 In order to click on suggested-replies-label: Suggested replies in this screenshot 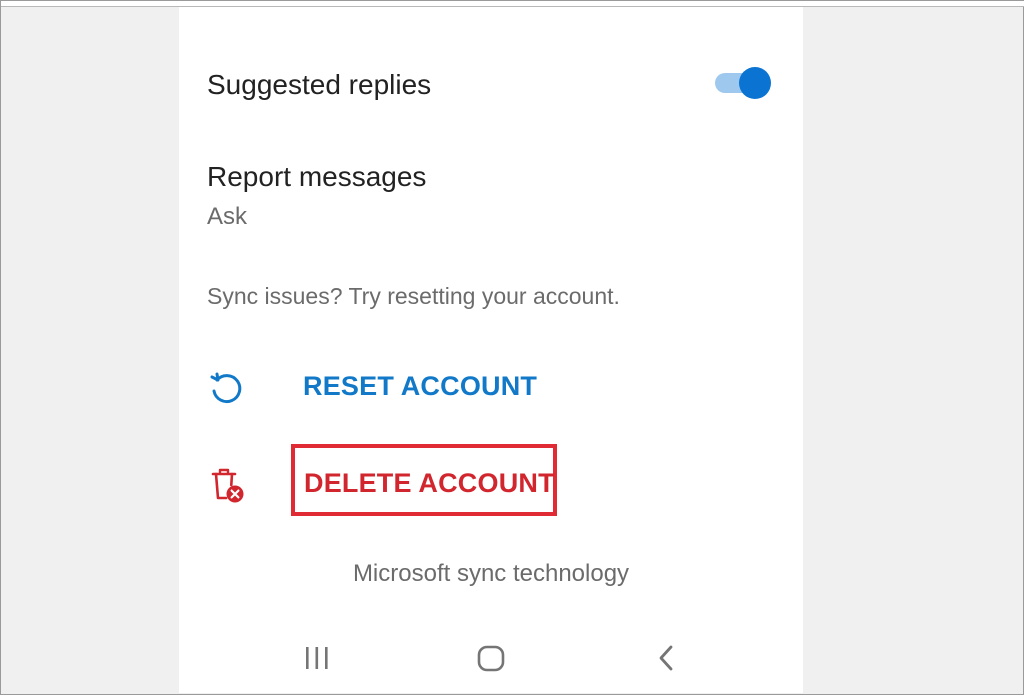, I will do `click(319, 84)`.